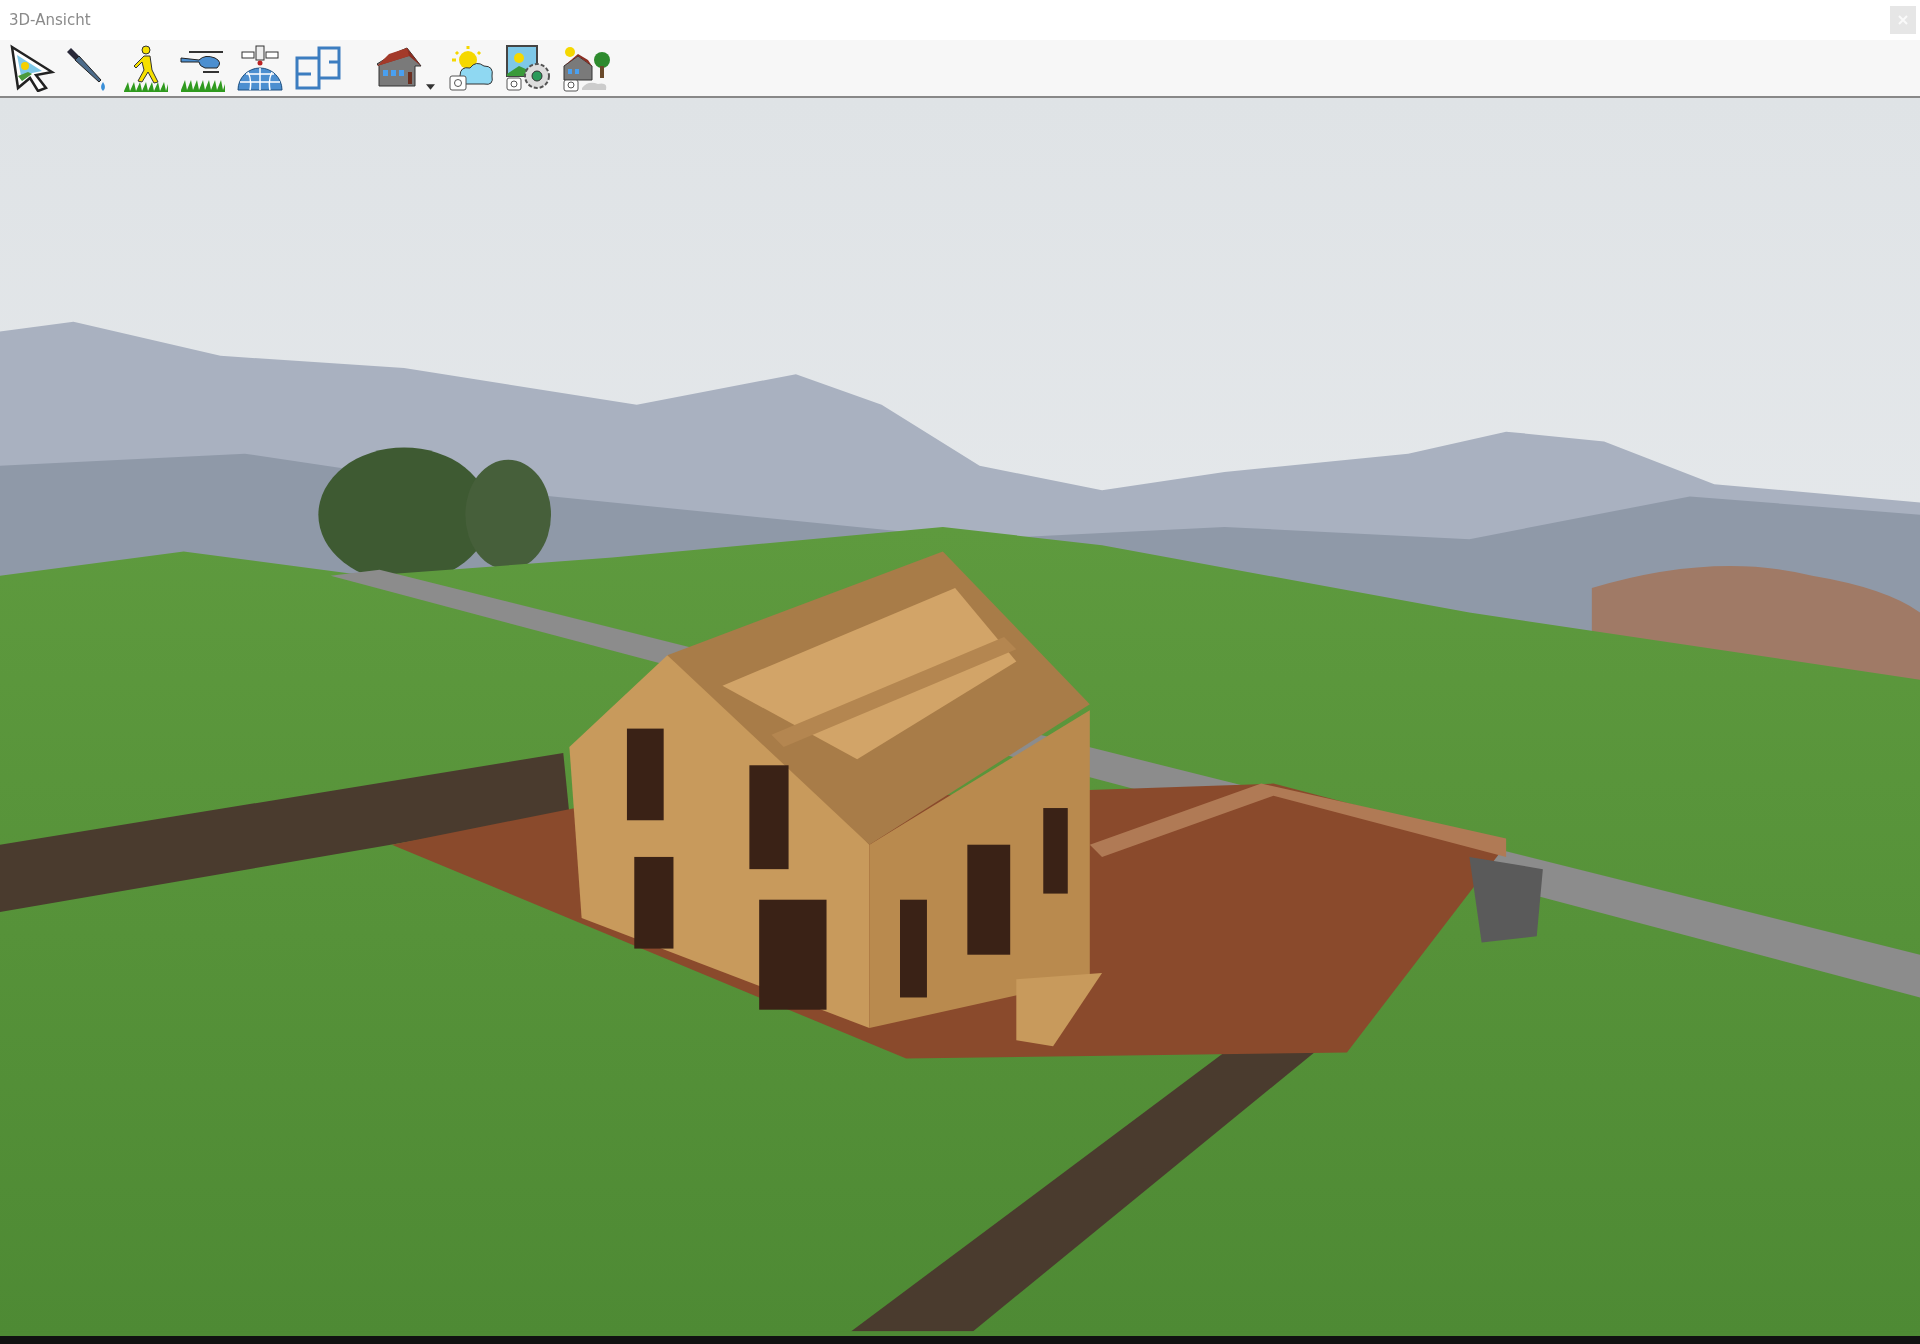 The width and height of the screenshot is (1920, 1344). I want to click on sun-cloud-camera-icon, so click(472, 68).